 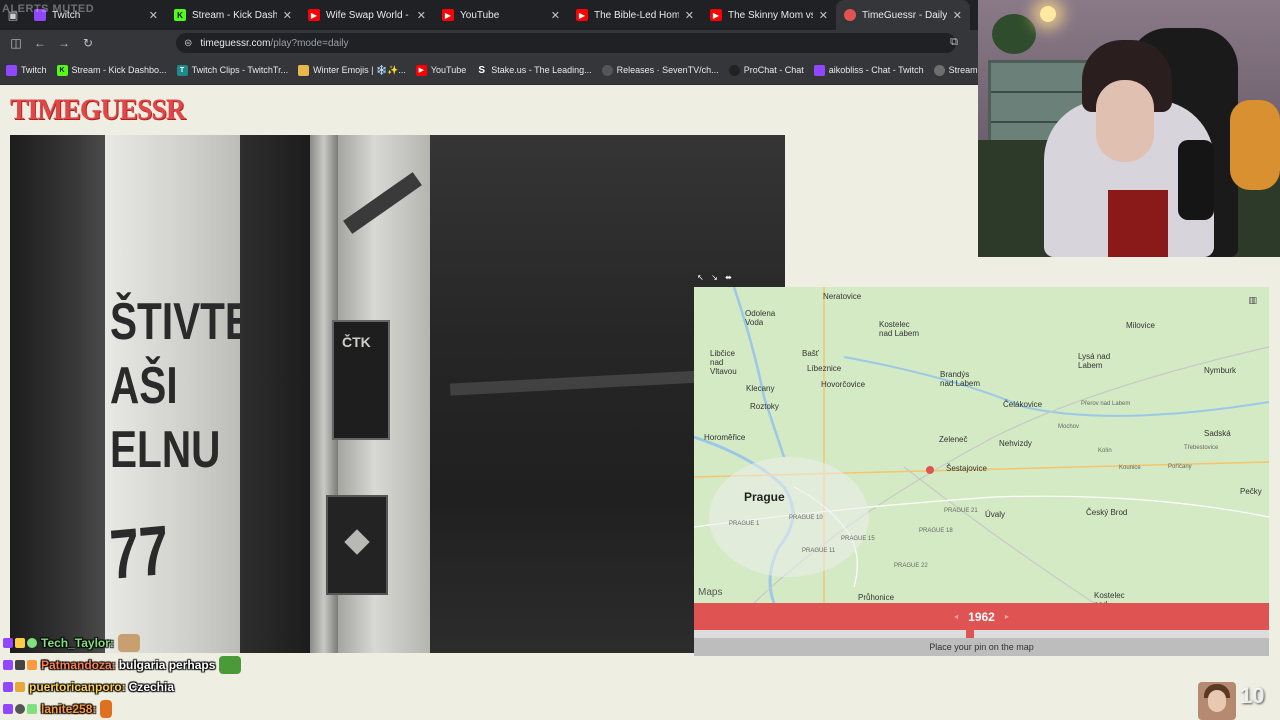 I want to click on year-decrease-icon: ◂, so click(x=956, y=616).